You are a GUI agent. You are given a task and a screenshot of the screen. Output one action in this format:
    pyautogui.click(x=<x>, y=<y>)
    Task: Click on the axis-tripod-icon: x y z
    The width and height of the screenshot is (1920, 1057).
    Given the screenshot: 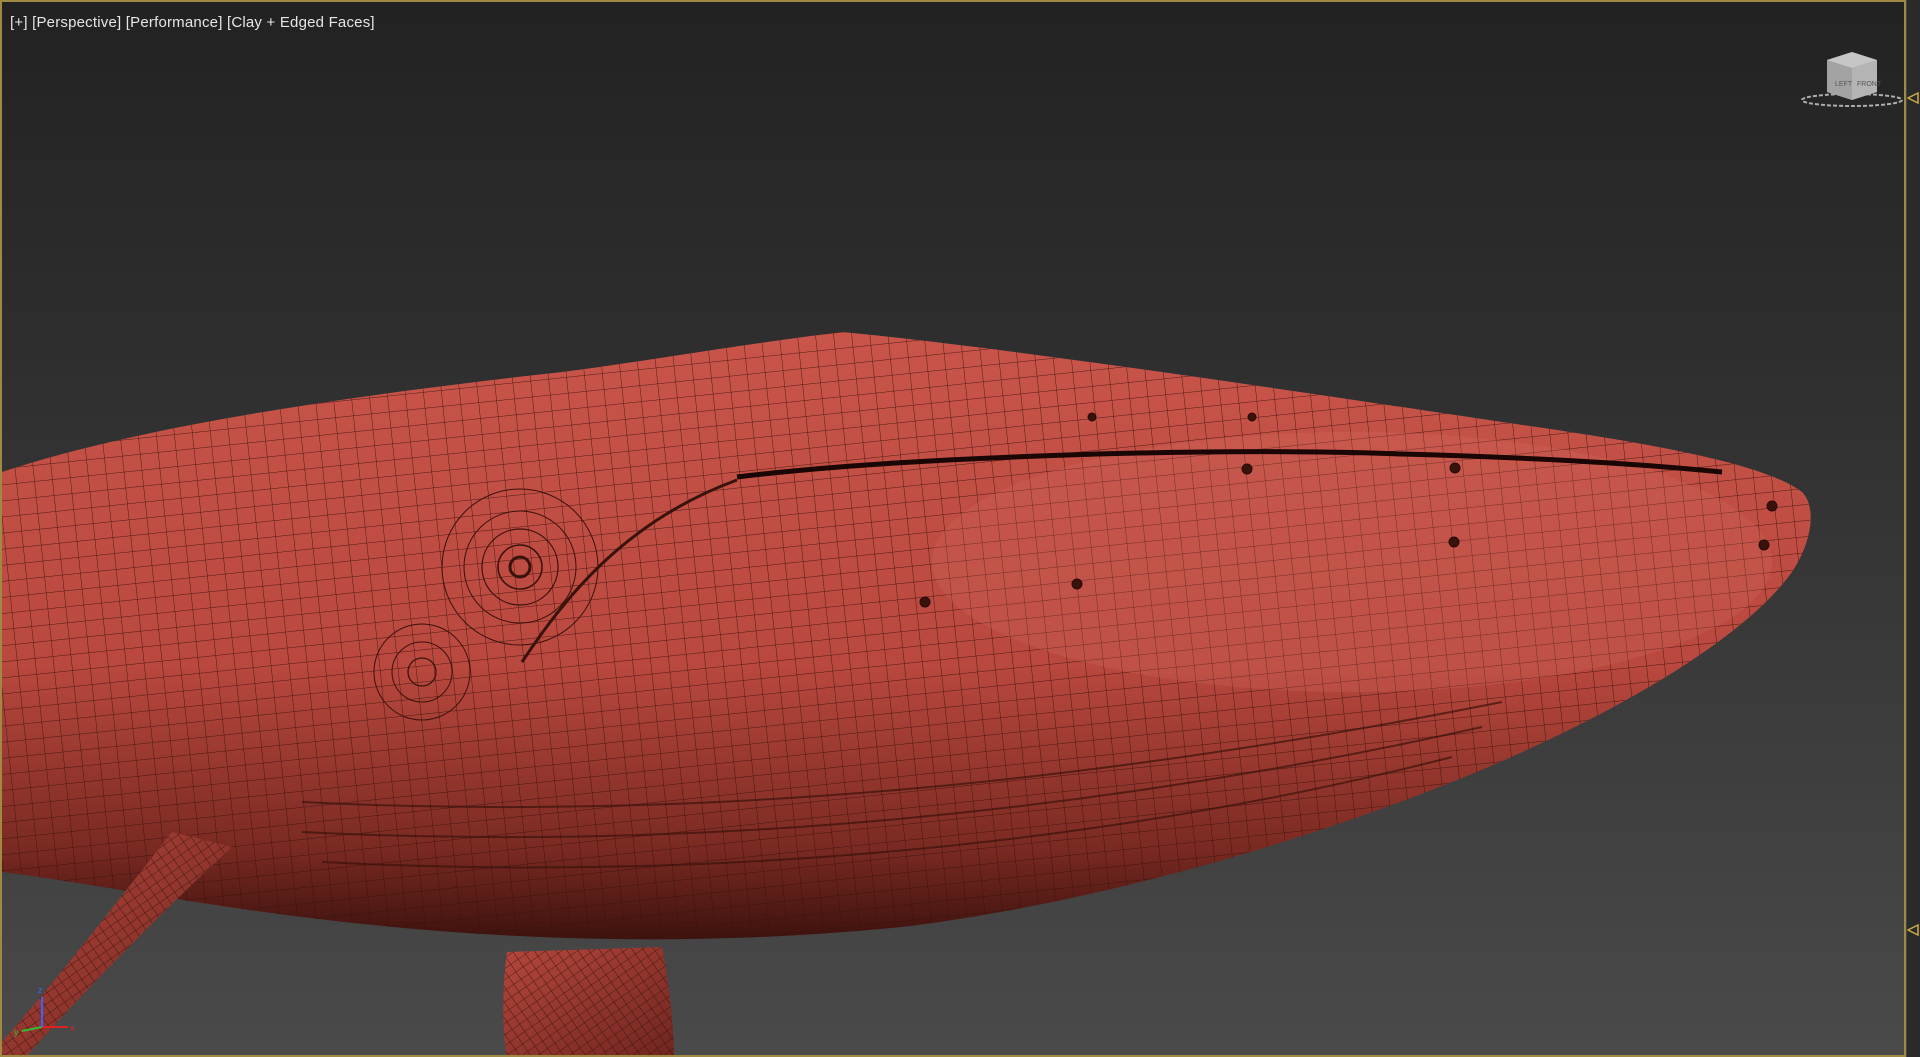 What is the action you would take?
    pyautogui.click(x=44, y=1011)
    